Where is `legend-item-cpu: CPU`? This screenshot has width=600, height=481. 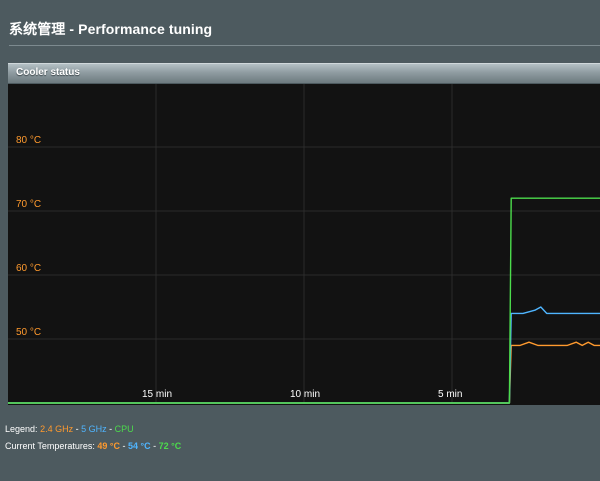 legend-item-cpu: CPU is located at coordinates (124, 429).